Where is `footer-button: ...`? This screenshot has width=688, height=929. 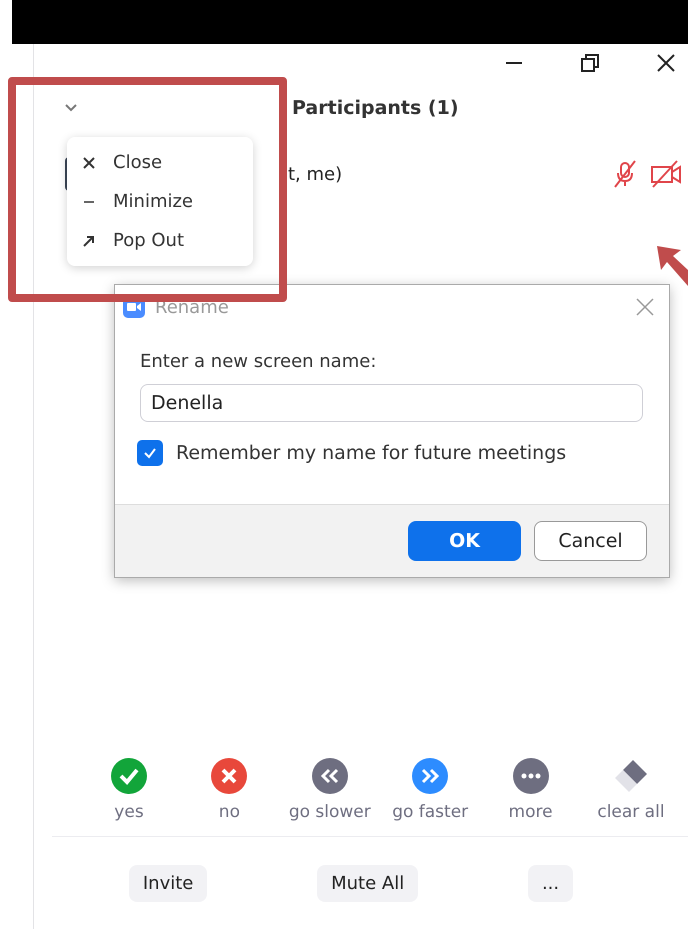 footer-button: ... is located at coordinates (551, 883).